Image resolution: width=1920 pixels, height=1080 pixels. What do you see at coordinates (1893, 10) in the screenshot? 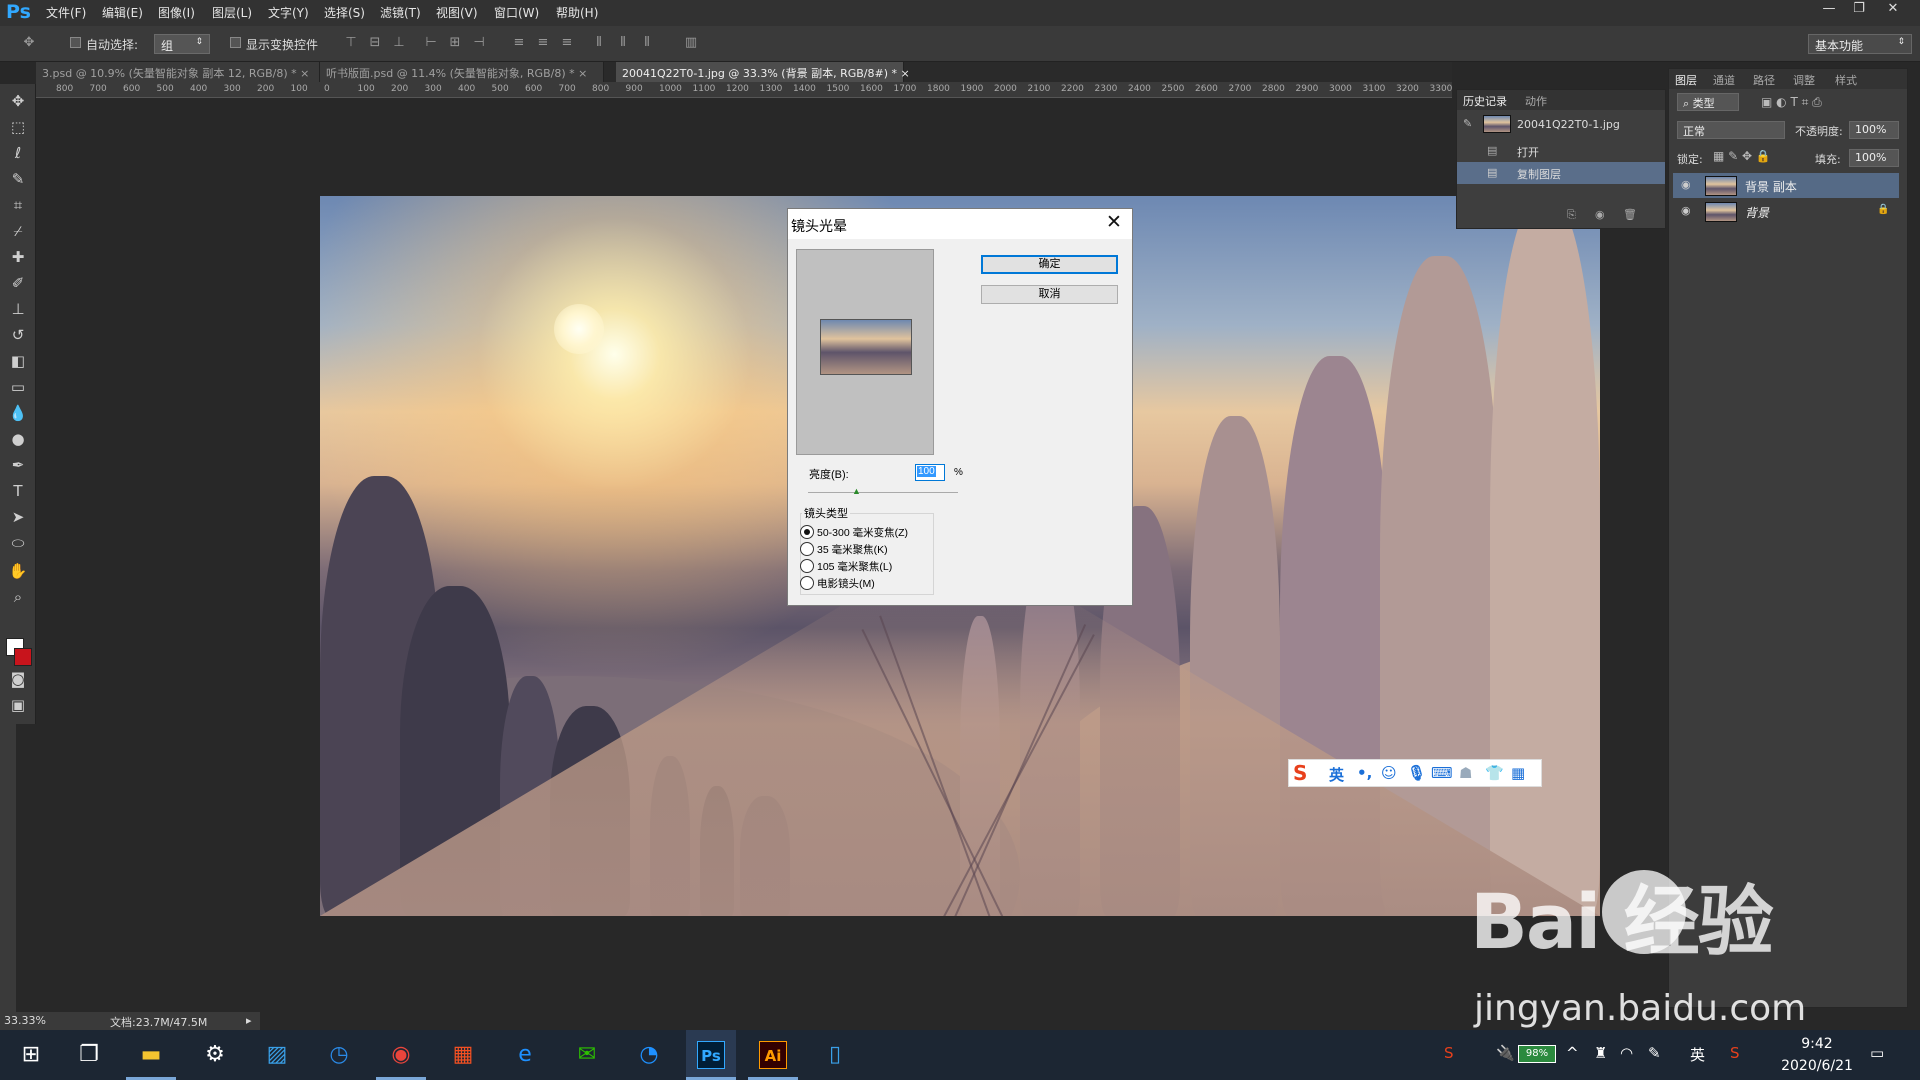
I see `close-window-button: ✕` at bounding box center [1893, 10].